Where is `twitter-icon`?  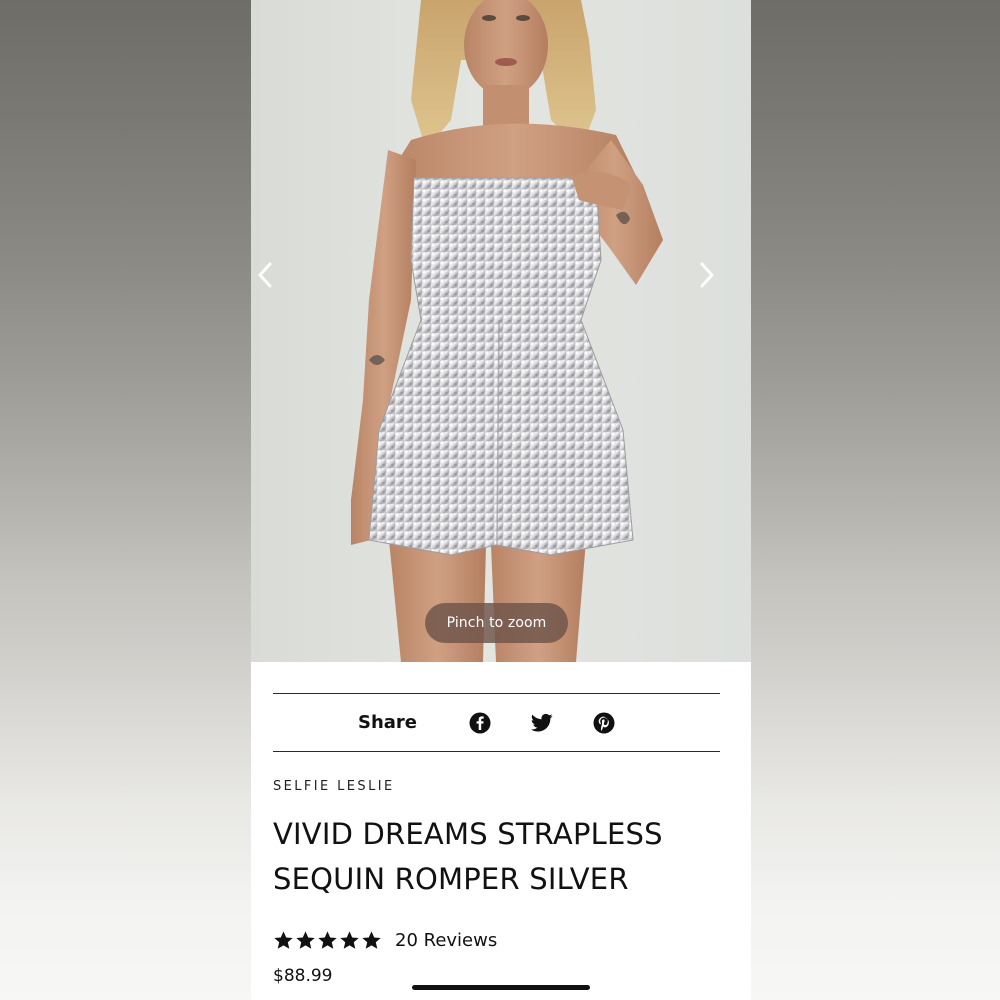
twitter-icon is located at coordinates (542, 723).